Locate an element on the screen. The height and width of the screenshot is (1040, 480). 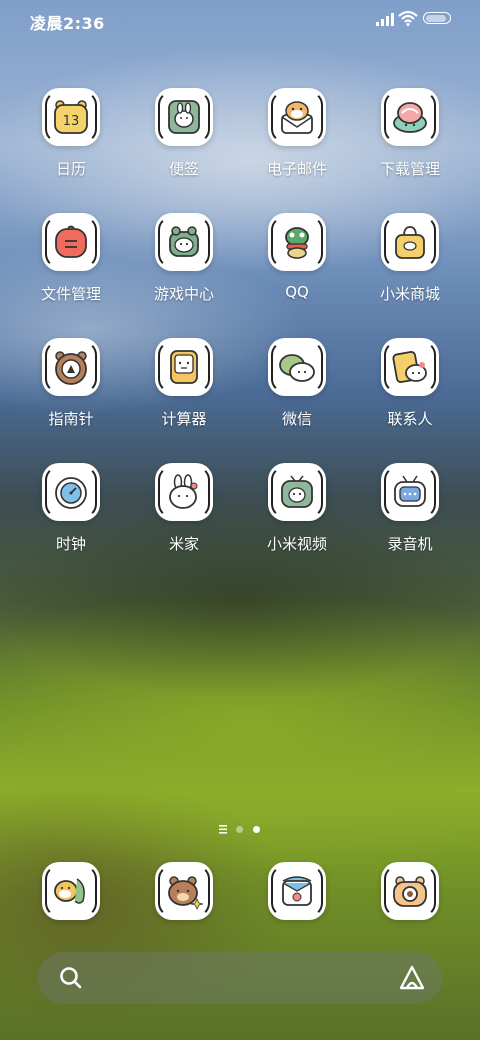
recorder-radio-icon is located at coordinates (410, 491).